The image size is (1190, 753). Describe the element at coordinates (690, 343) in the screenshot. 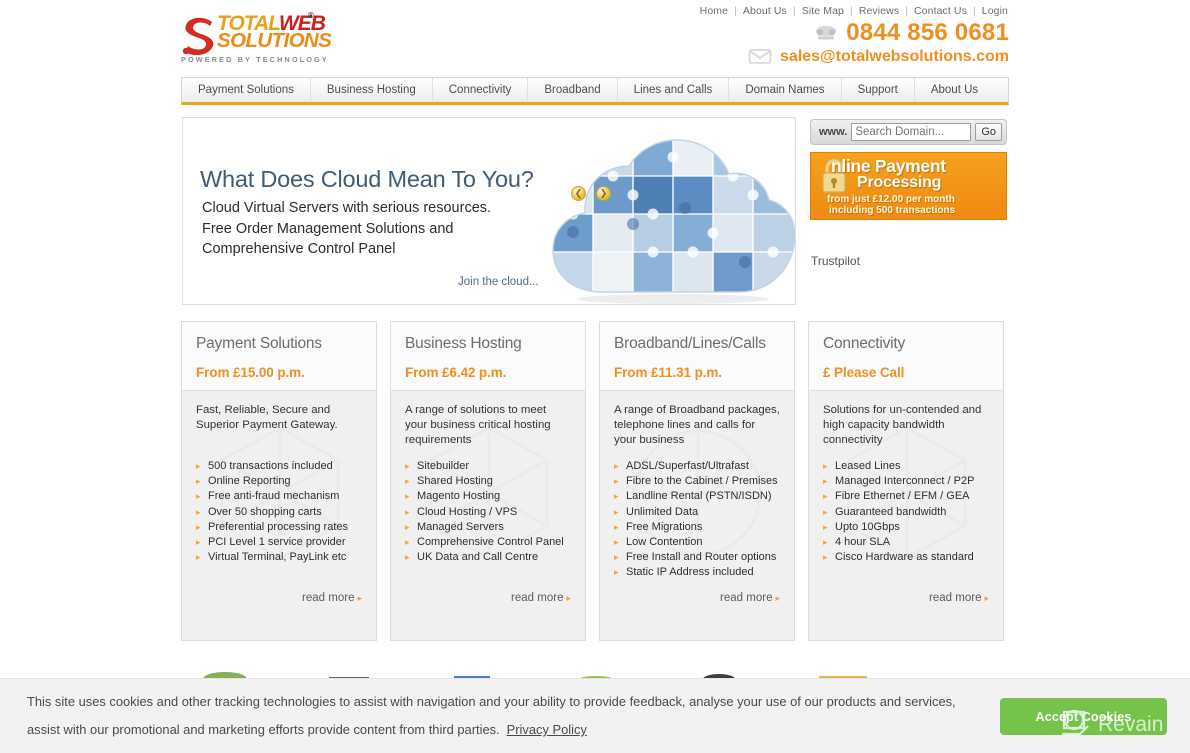

I see `card-title: Broadband/Lines/Calls` at that location.